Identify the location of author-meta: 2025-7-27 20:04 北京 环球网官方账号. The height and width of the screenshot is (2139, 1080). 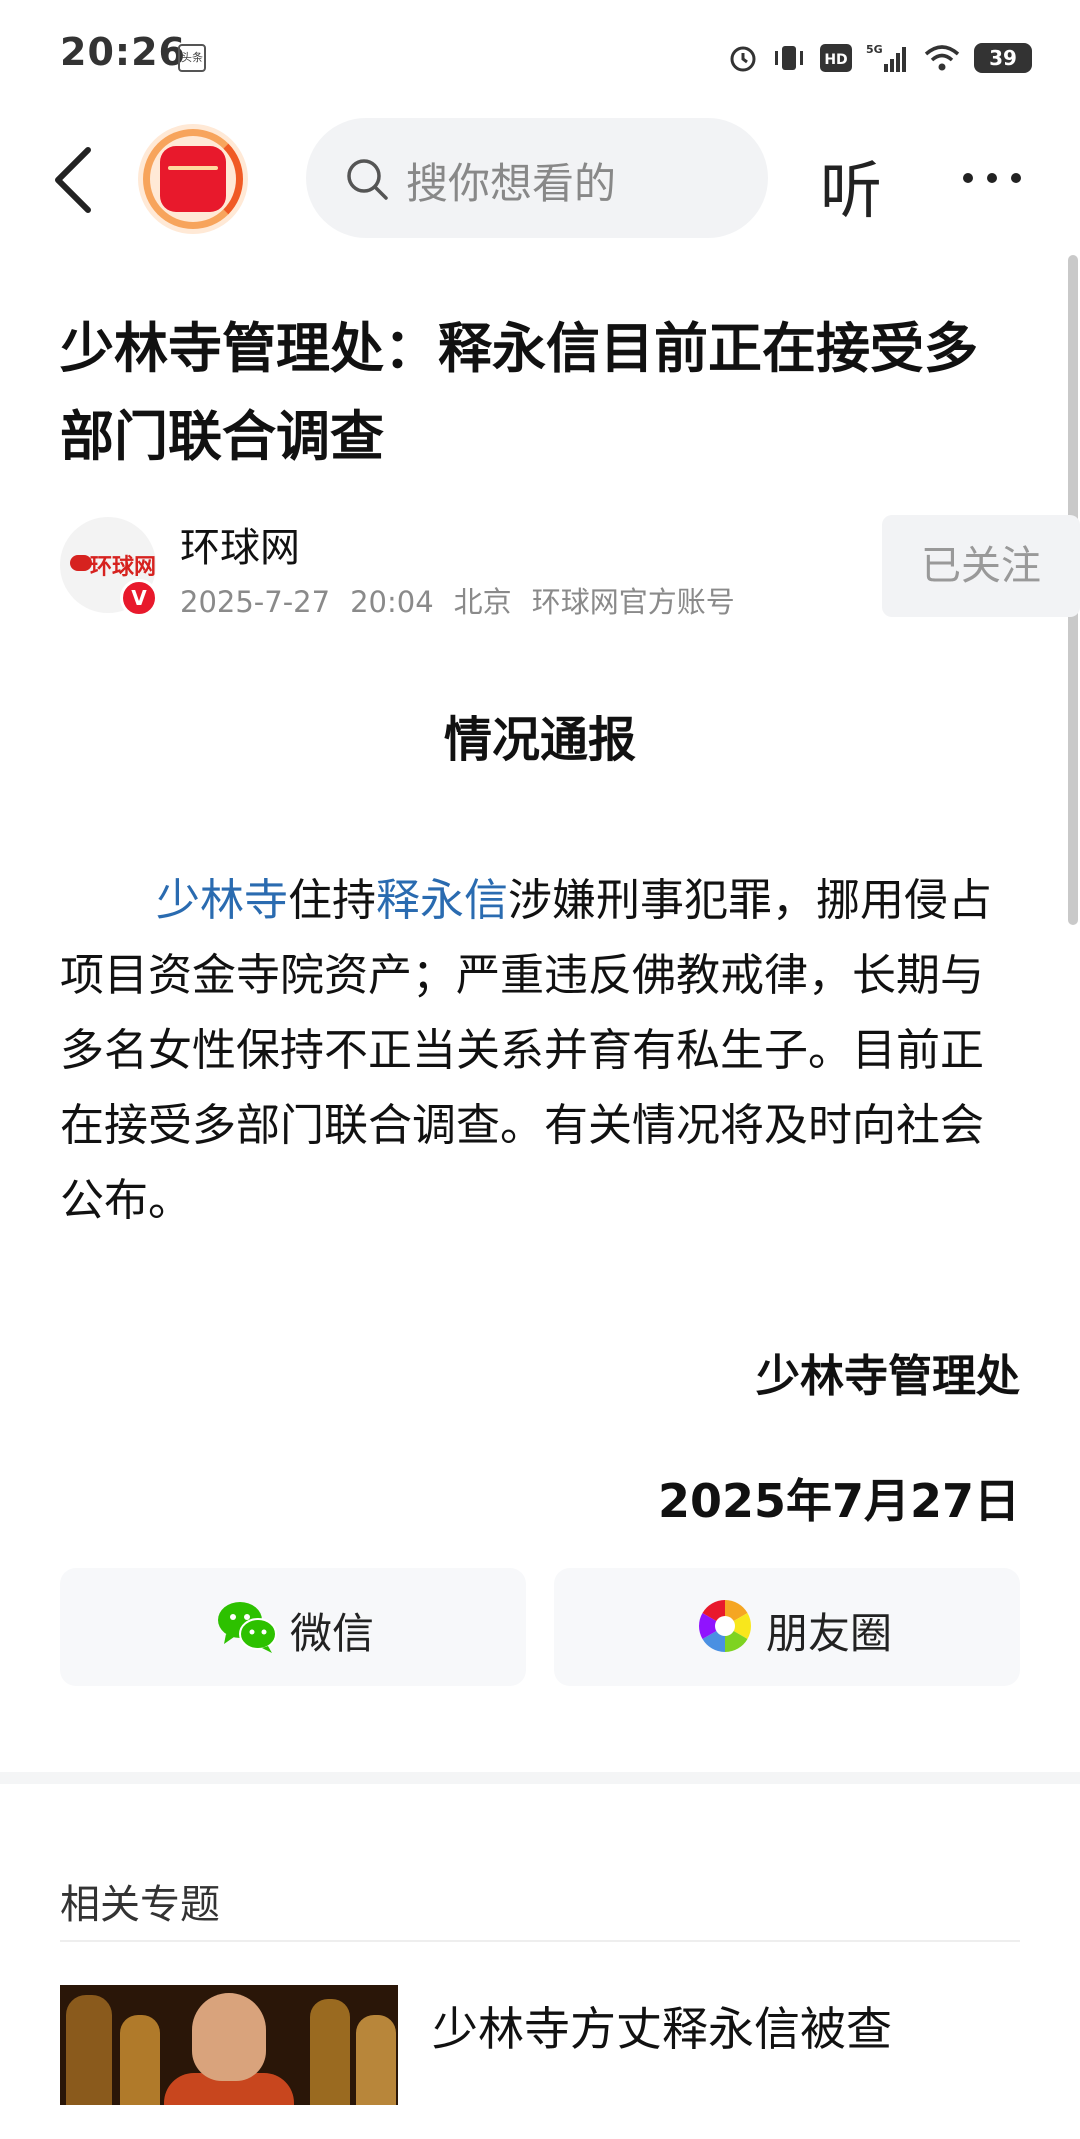
(467, 600).